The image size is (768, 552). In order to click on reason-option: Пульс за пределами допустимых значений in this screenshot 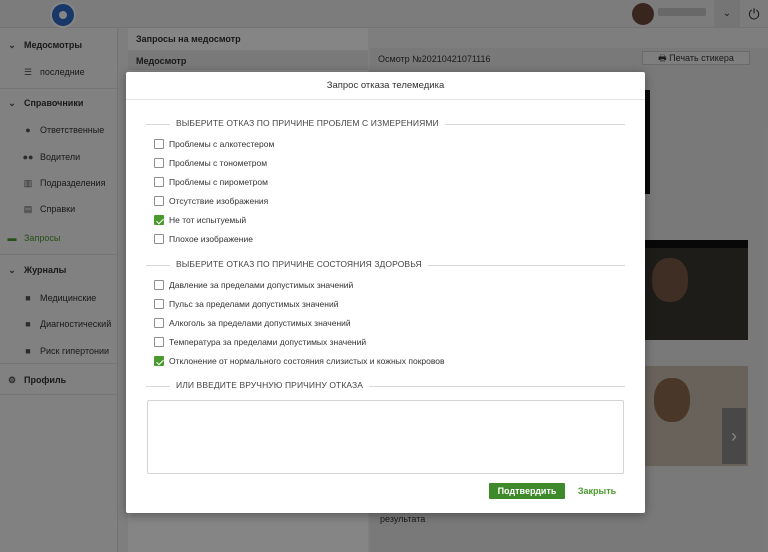, I will do `click(246, 304)`.